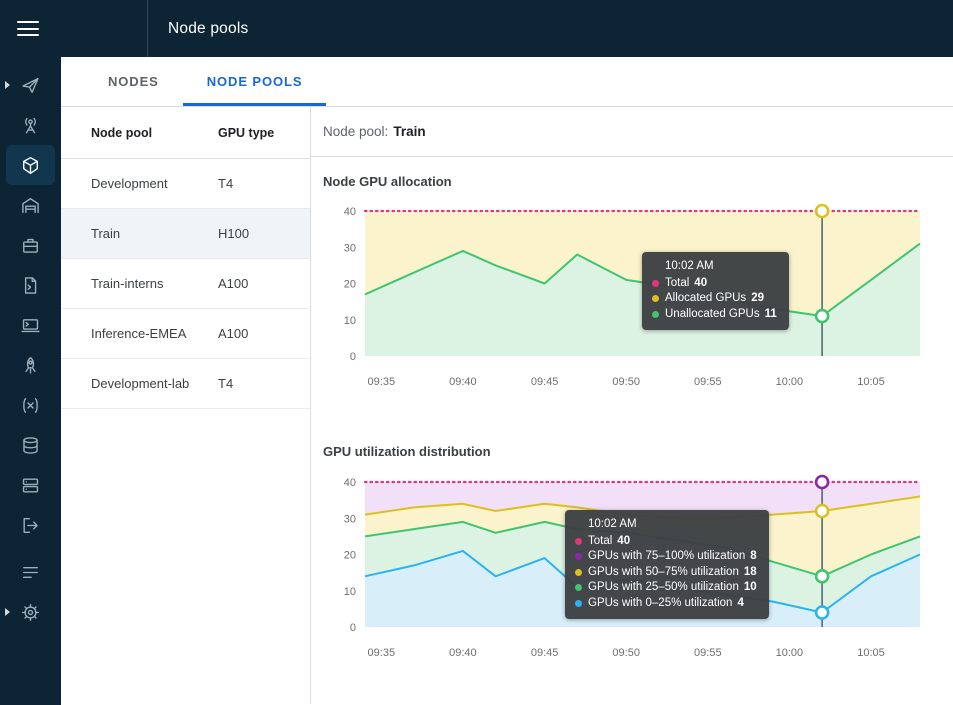  I want to click on gpu-type-cell: T4, so click(226, 383).